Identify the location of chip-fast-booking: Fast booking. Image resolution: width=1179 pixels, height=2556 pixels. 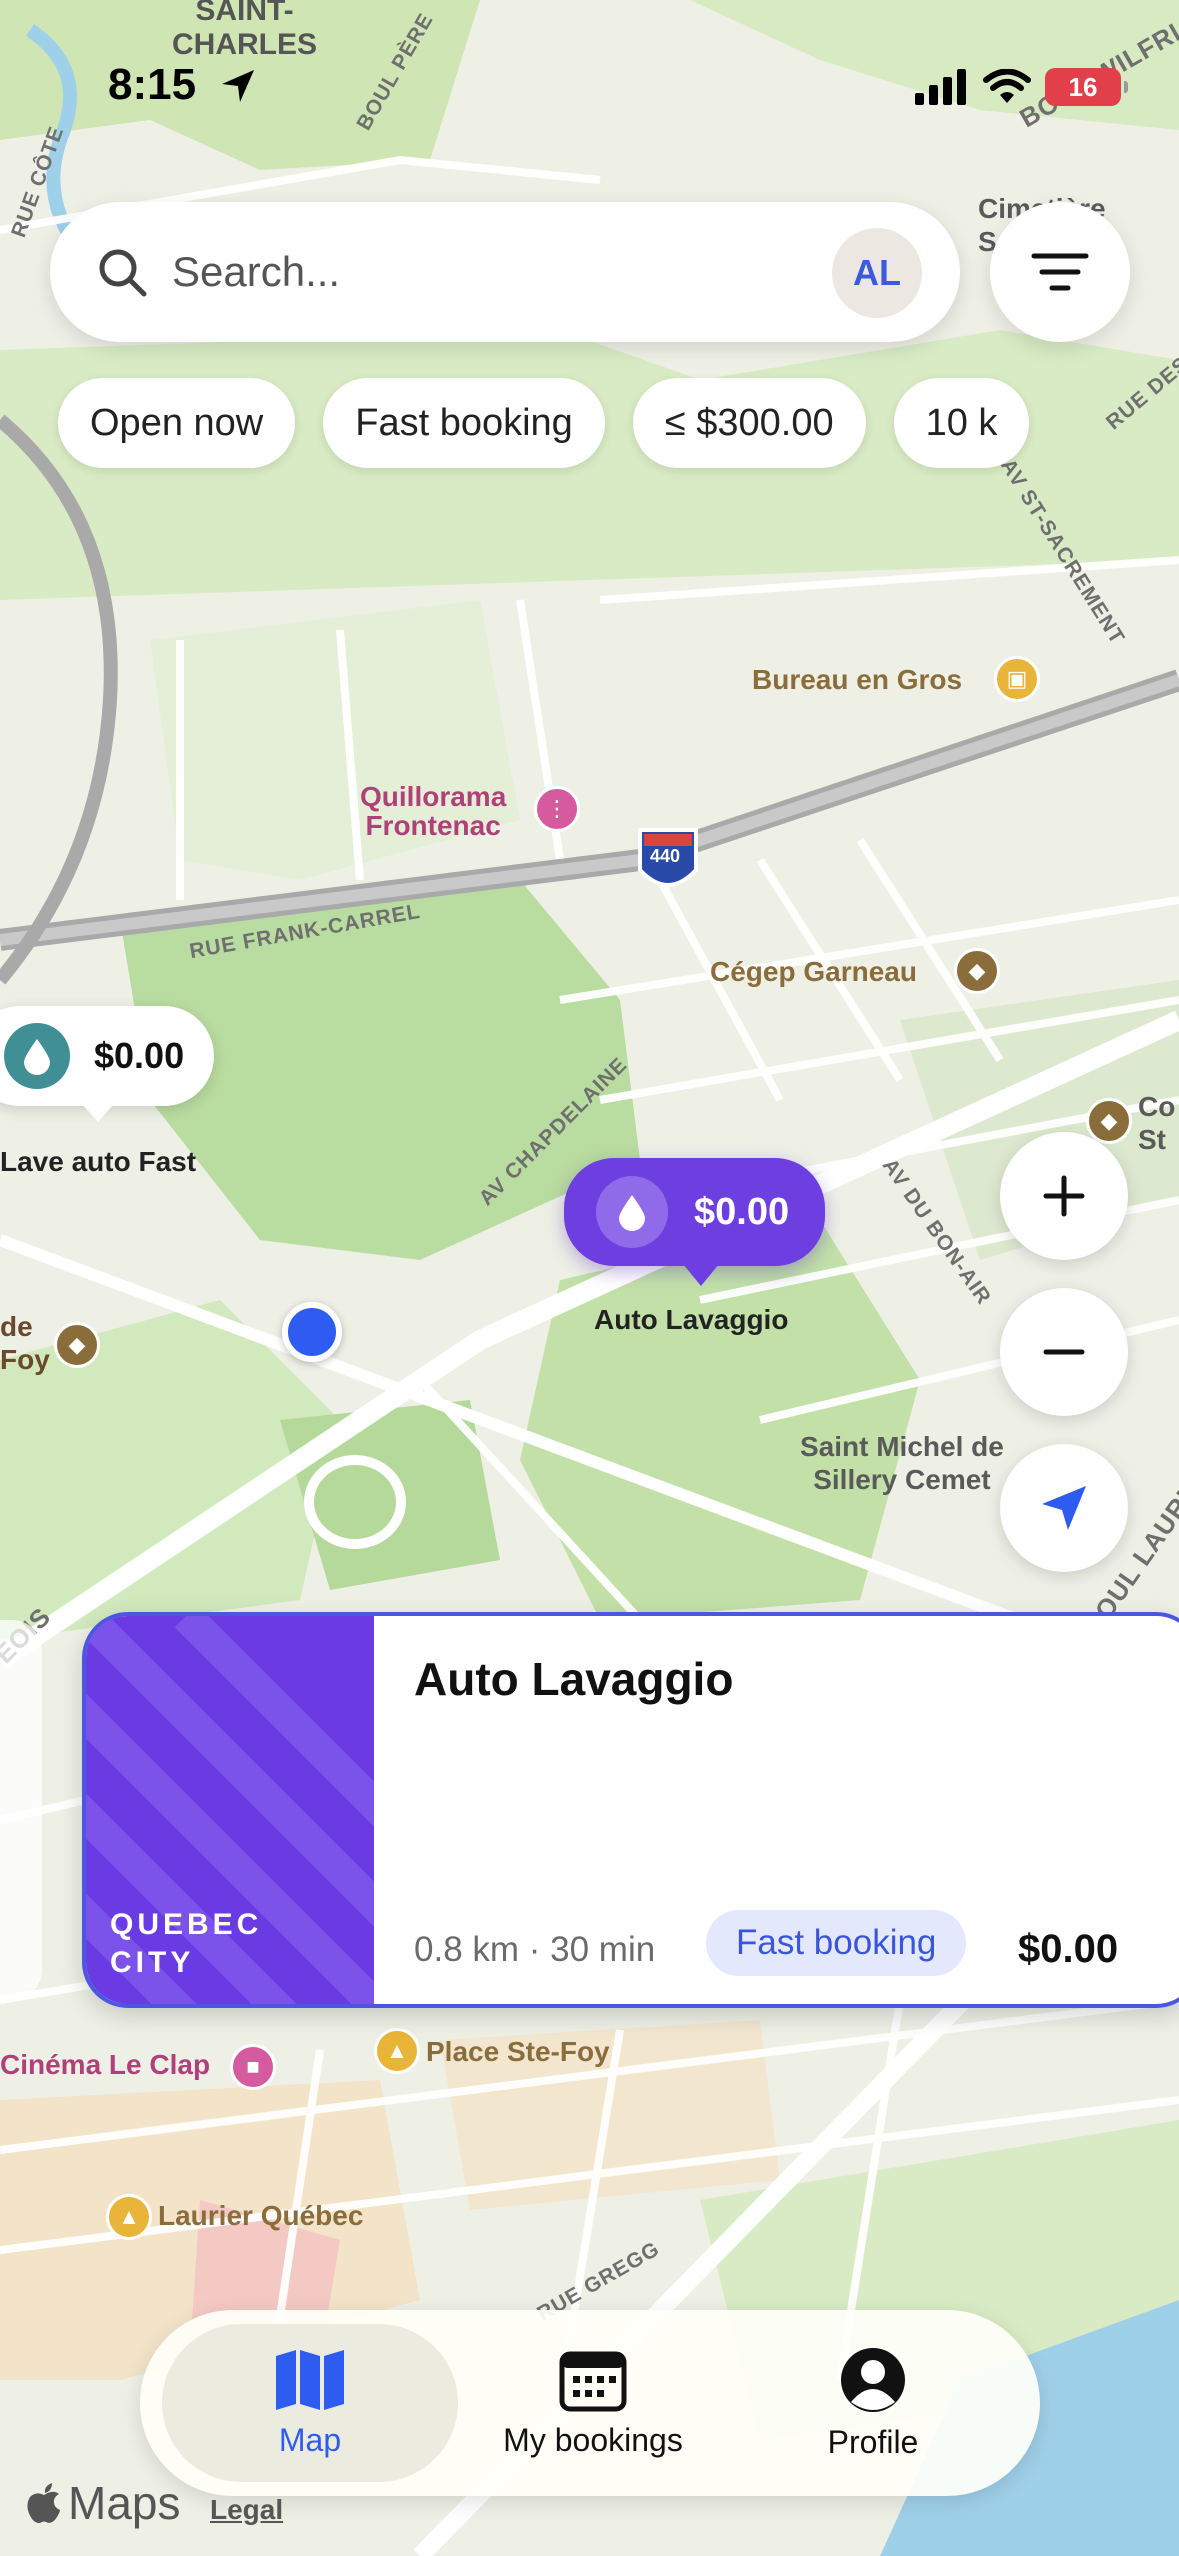
(464, 423).